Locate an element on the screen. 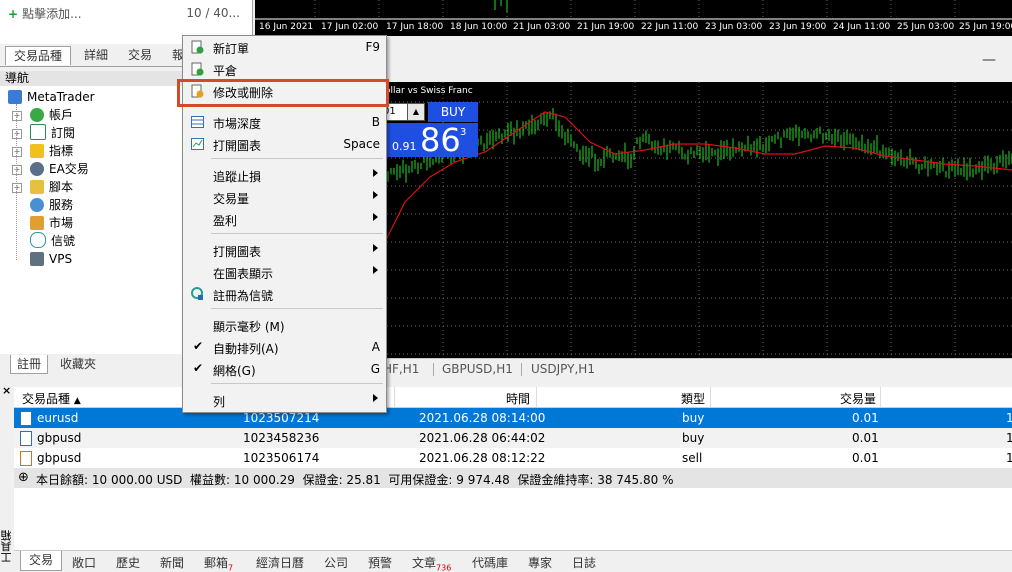 Image resolution: width=1012 pixels, height=572 pixels. col-divider is located at coordinates (880, 397).